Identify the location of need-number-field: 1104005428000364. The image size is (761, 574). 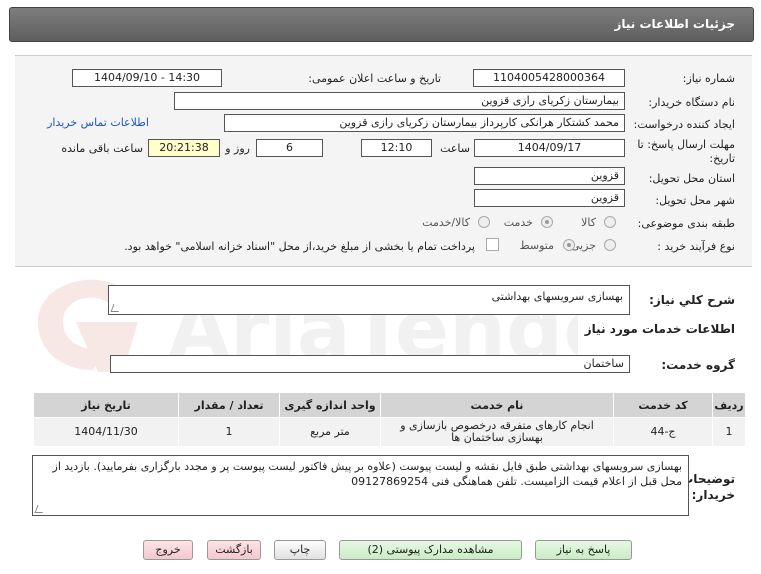
(549, 78).